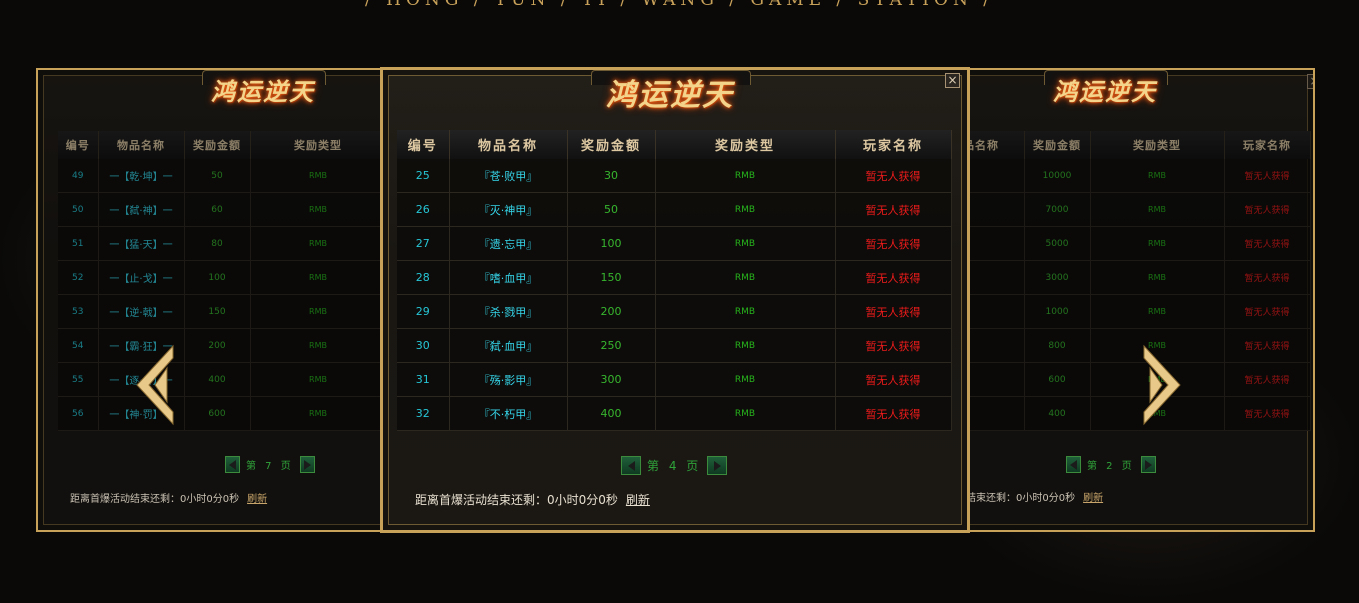 The width and height of the screenshot is (1359, 603). Describe the element at coordinates (423, 413) in the screenshot. I see `cell-no: 32` at that location.